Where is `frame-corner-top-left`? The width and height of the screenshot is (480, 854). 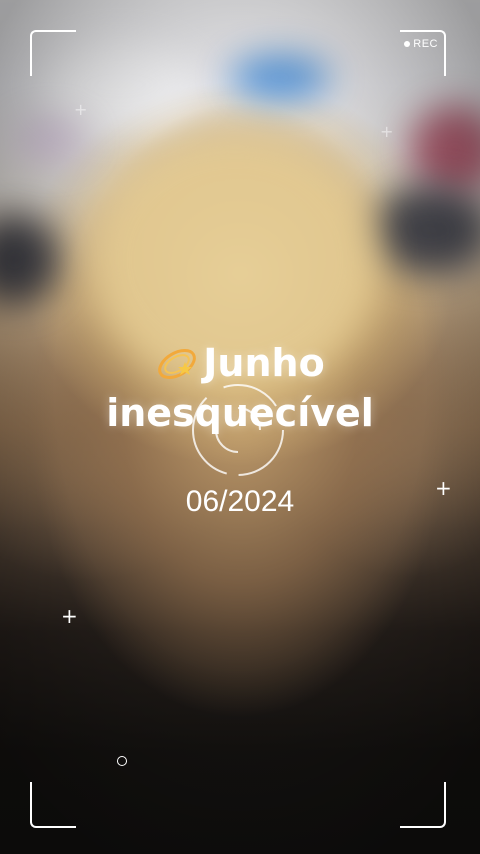
frame-corner-top-left is located at coordinates (53, 53).